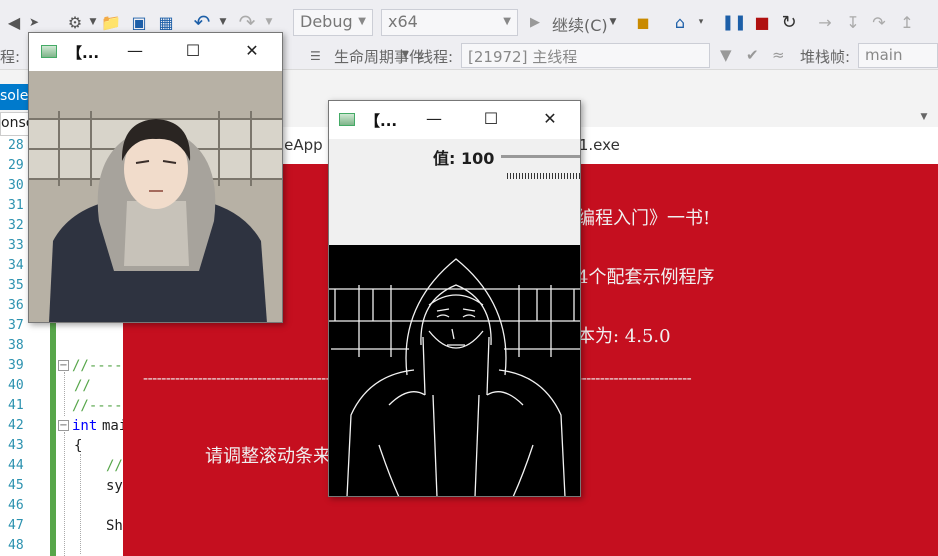 The image size is (938, 556). I want to click on continue-play-icon: ▶, so click(535, 22).